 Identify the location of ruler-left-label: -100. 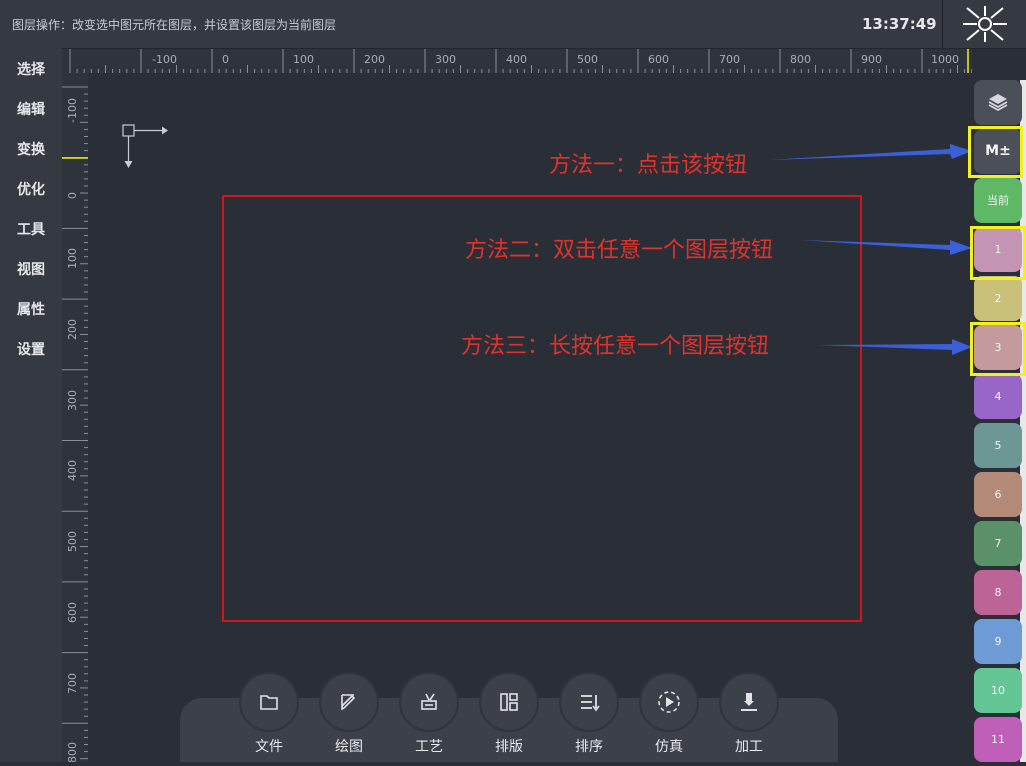
(72, 110).